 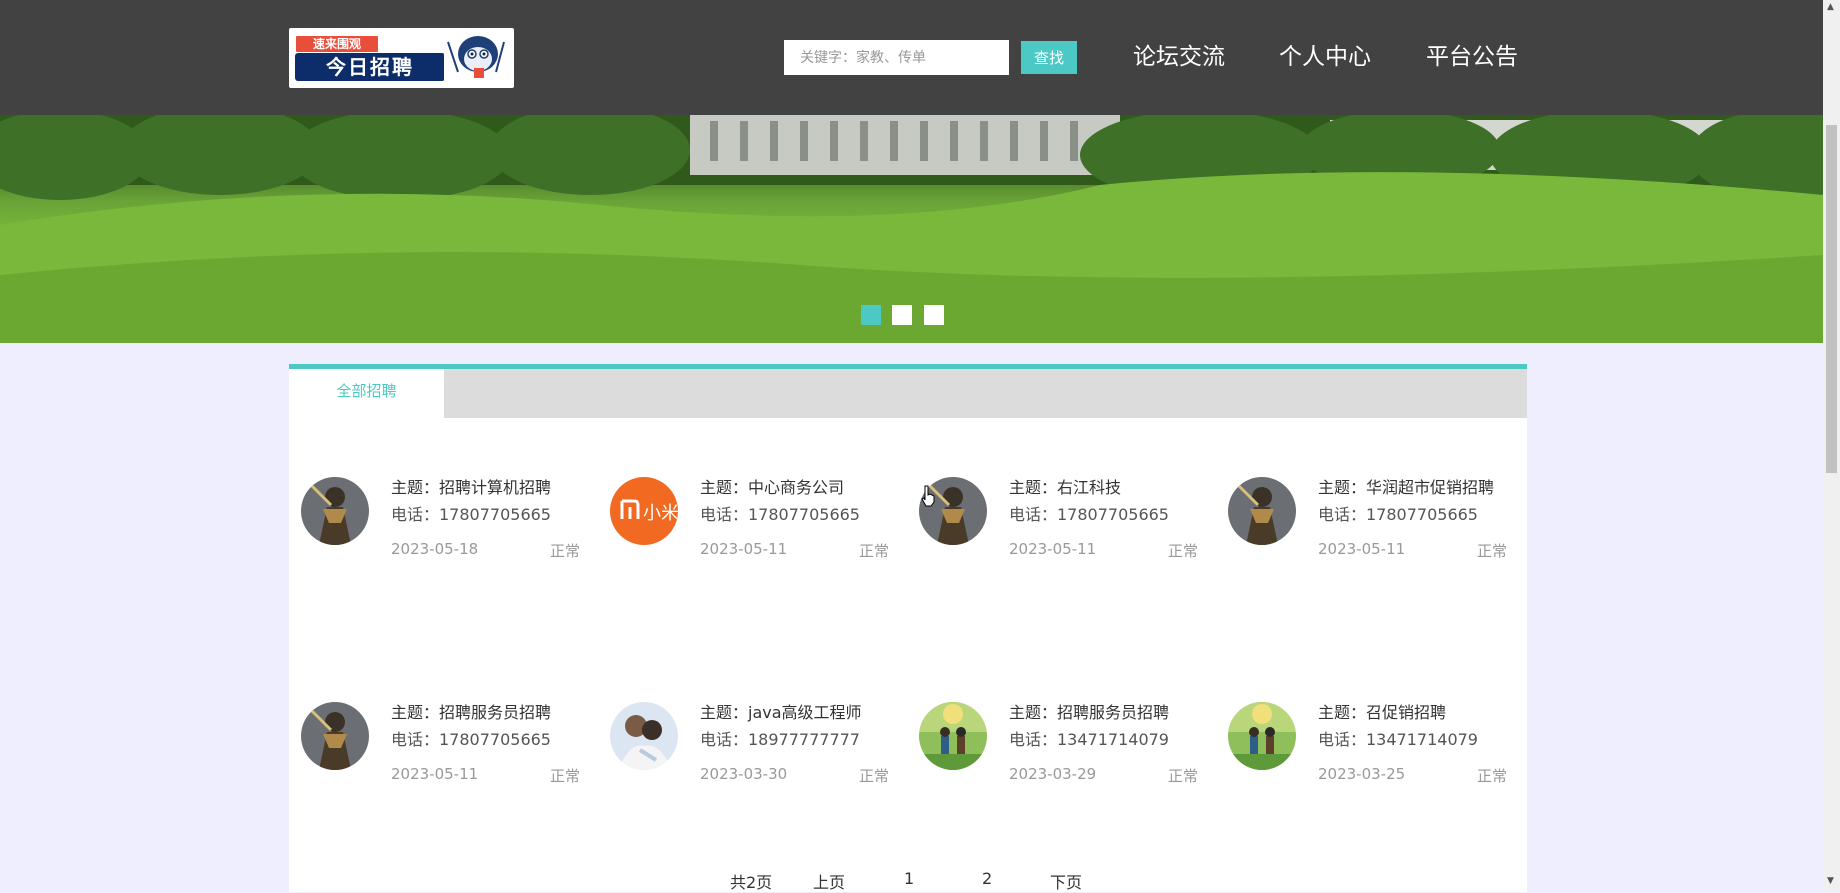 I want to click on scroll-up-arrow-icon: ▲, so click(x=1830, y=7).